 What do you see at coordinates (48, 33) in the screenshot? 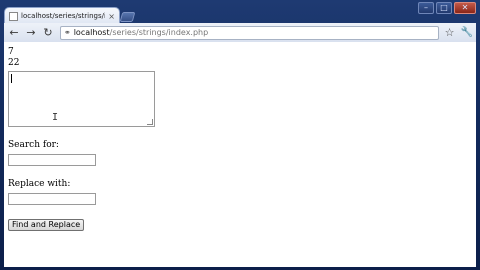
I see `reload-icon: ↻` at bounding box center [48, 33].